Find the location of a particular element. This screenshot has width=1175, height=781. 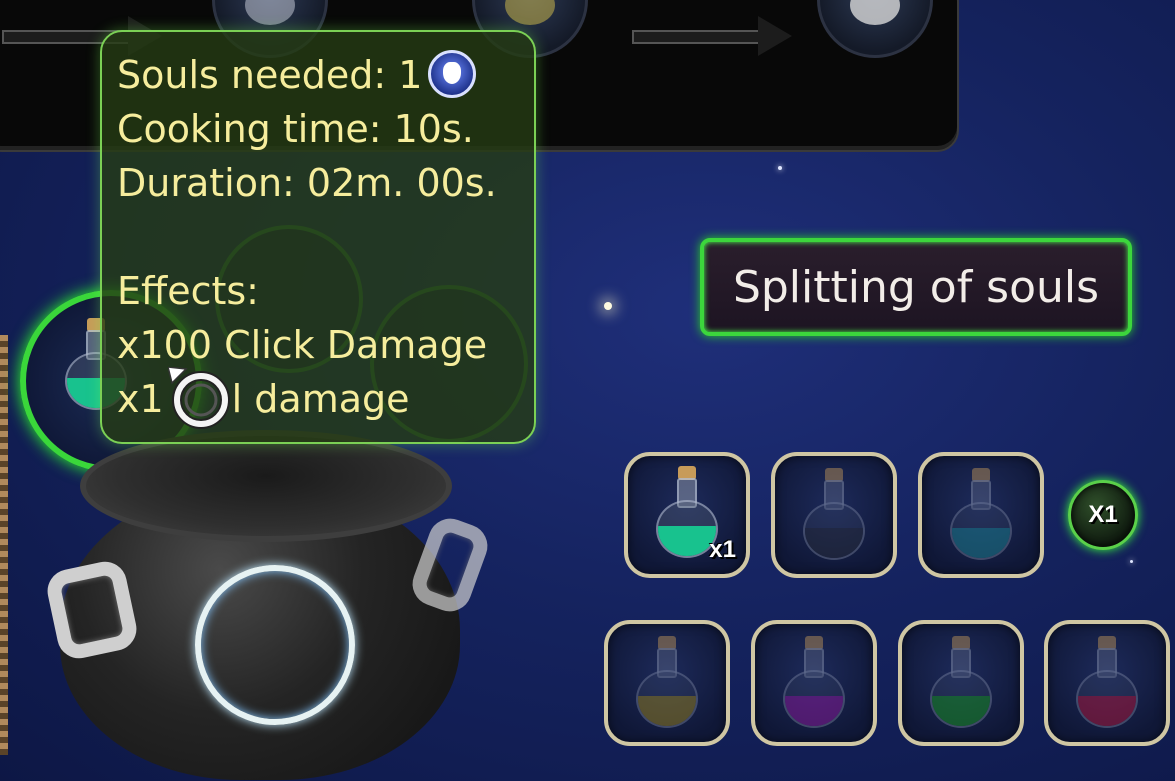

effect-all-damage-tail: l damage is located at coordinates (320, 399).